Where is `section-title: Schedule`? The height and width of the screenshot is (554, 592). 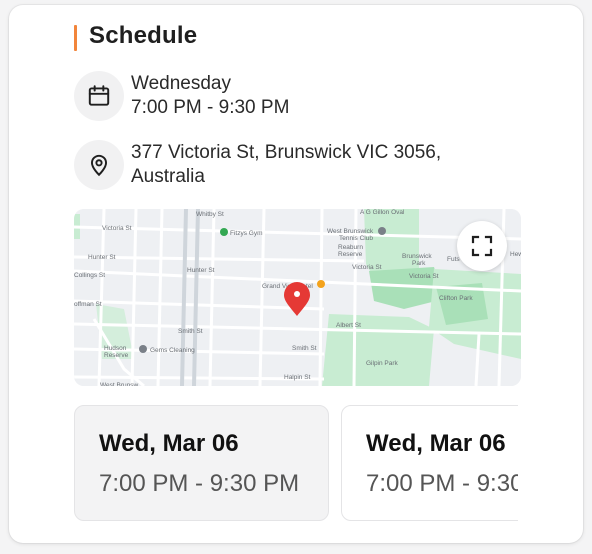 section-title: Schedule is located at coordinates (143, 35).